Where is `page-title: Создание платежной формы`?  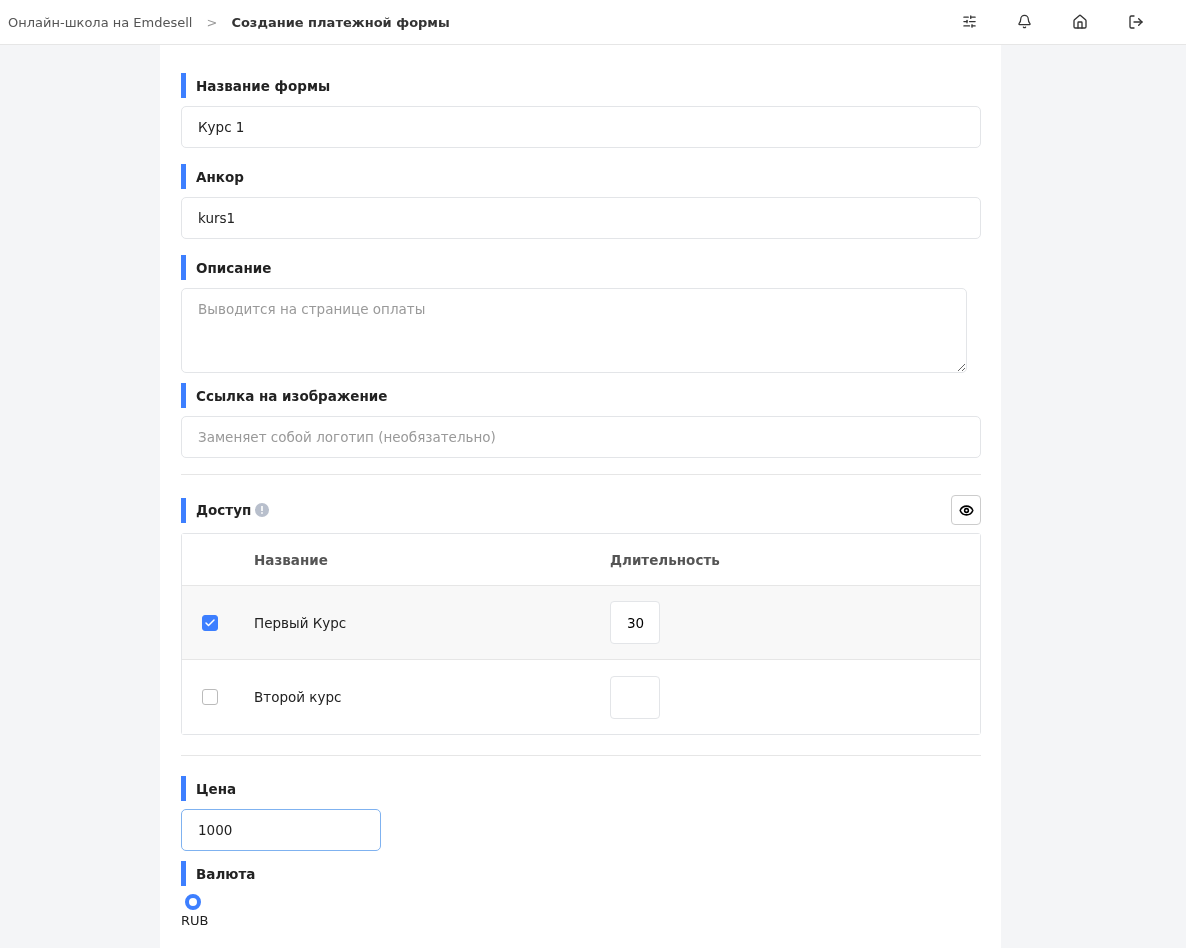
page-title: Создание платежной формы is located at coordinates (340, 22).